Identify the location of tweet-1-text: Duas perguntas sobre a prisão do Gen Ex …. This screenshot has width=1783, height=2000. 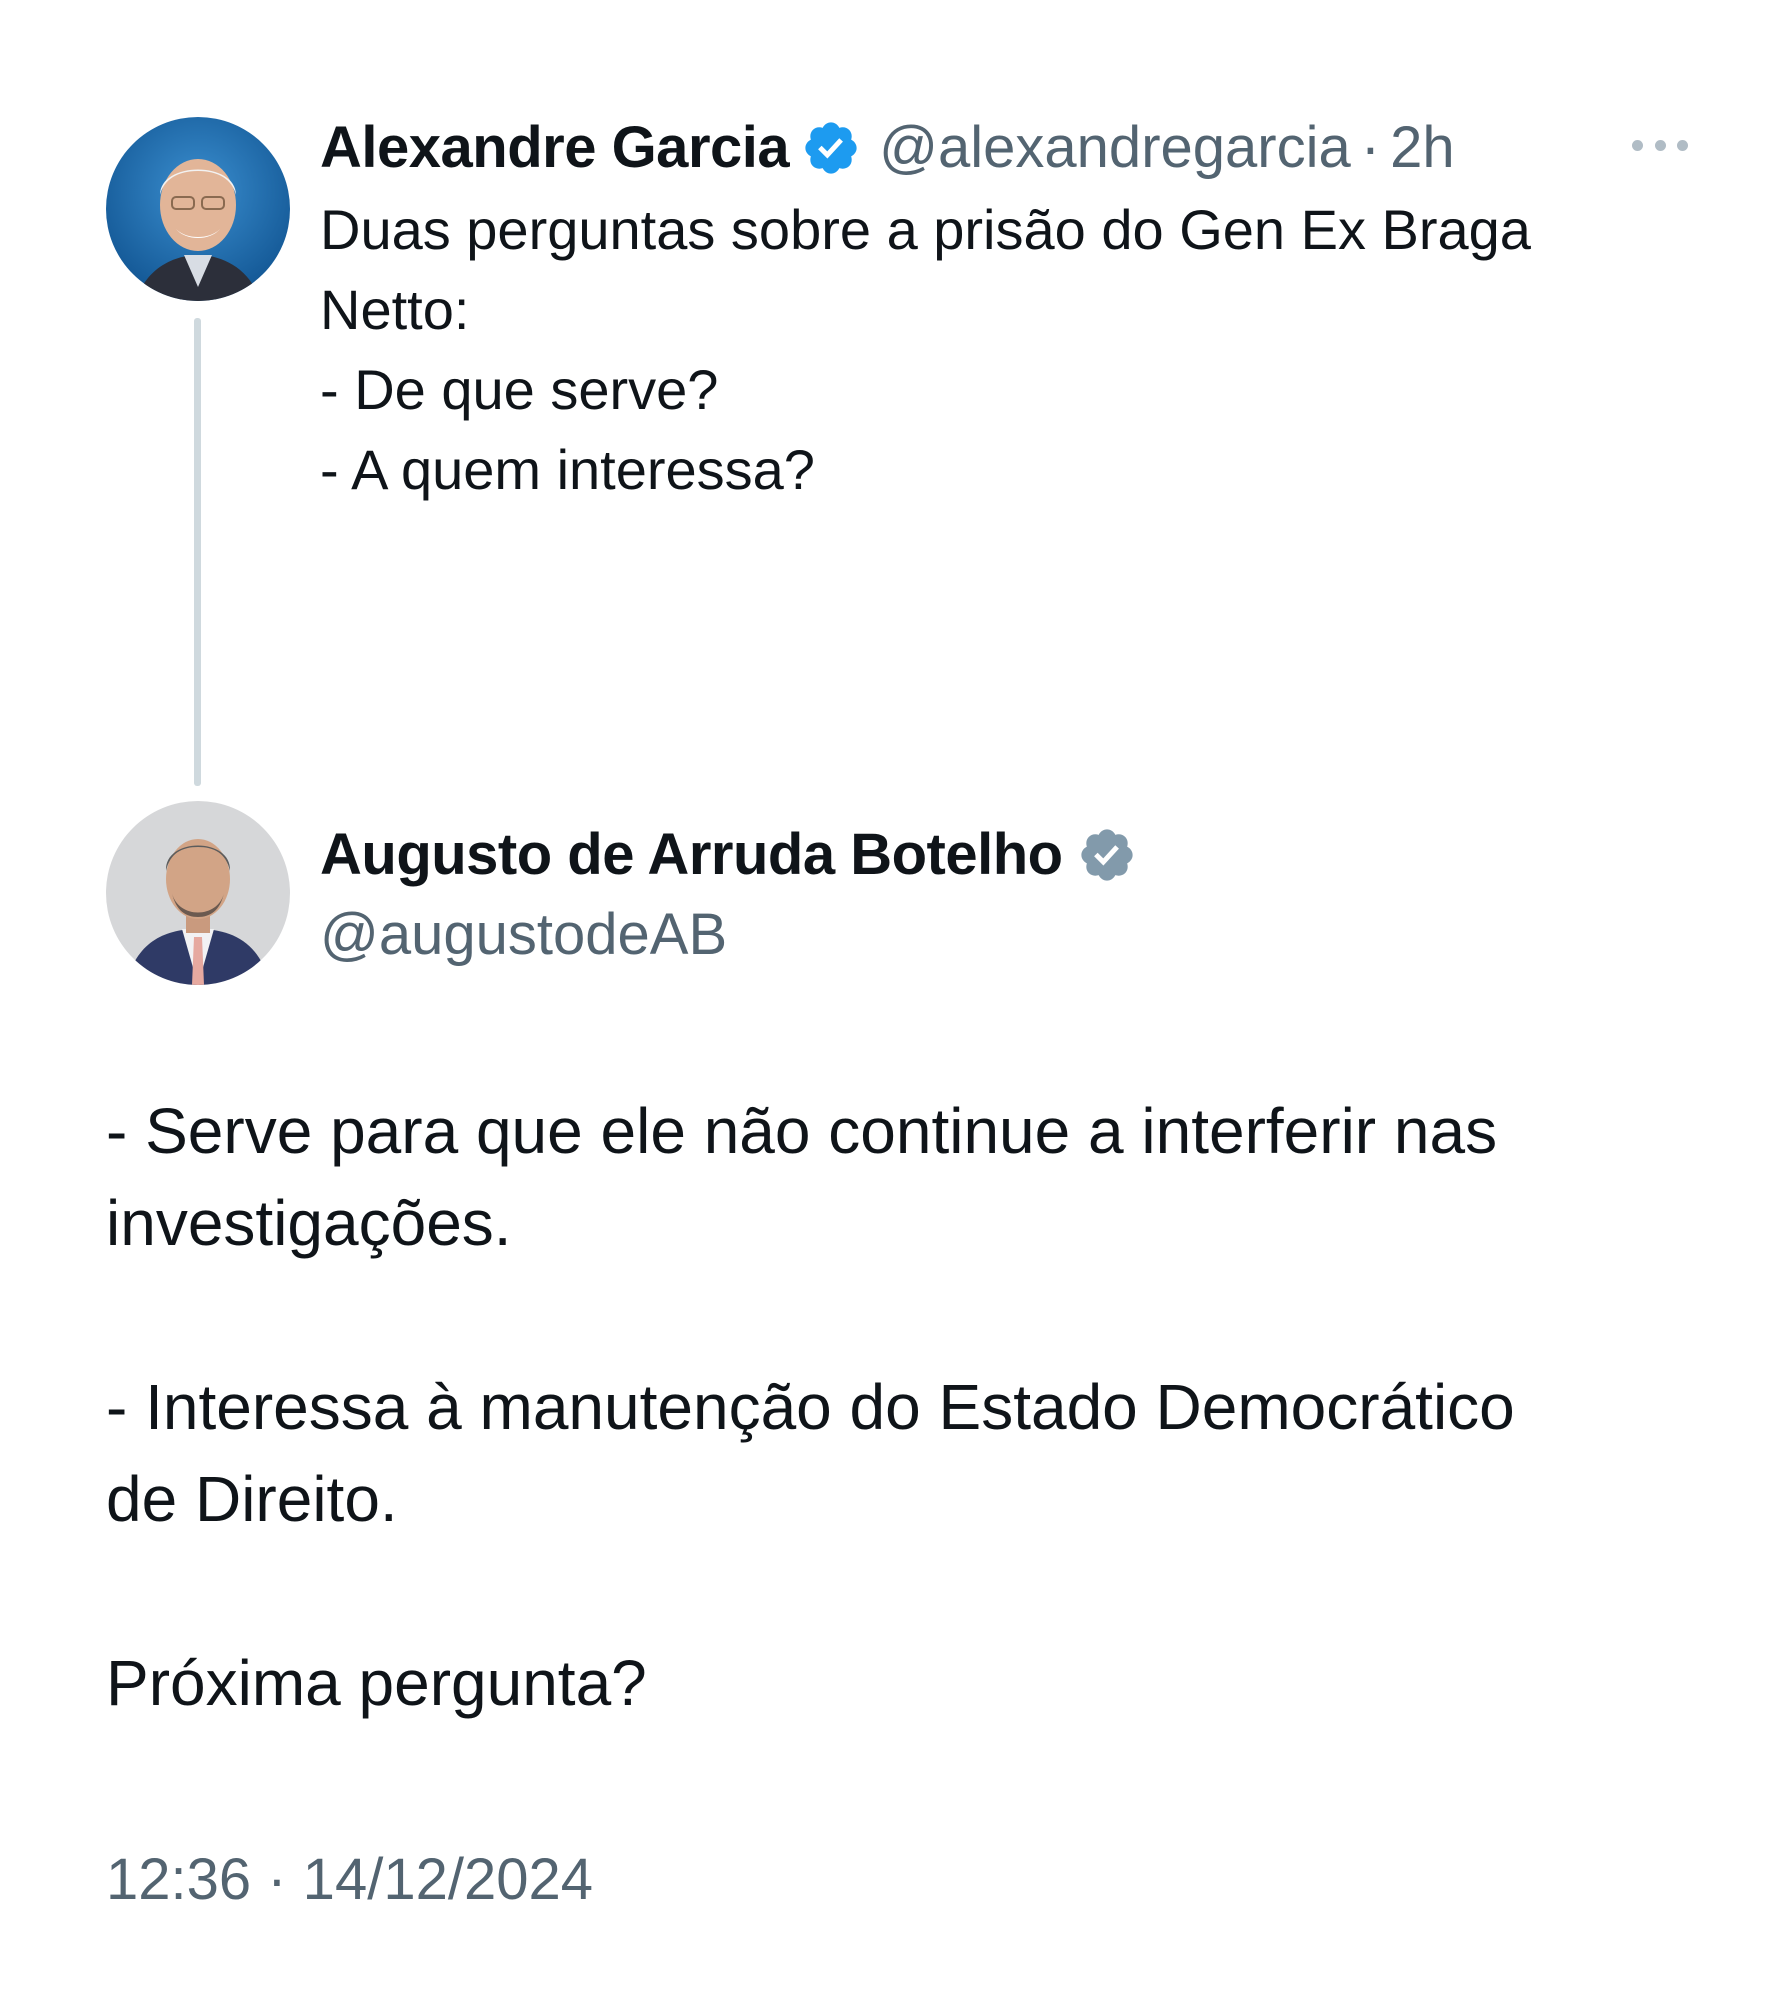
(925, 349).